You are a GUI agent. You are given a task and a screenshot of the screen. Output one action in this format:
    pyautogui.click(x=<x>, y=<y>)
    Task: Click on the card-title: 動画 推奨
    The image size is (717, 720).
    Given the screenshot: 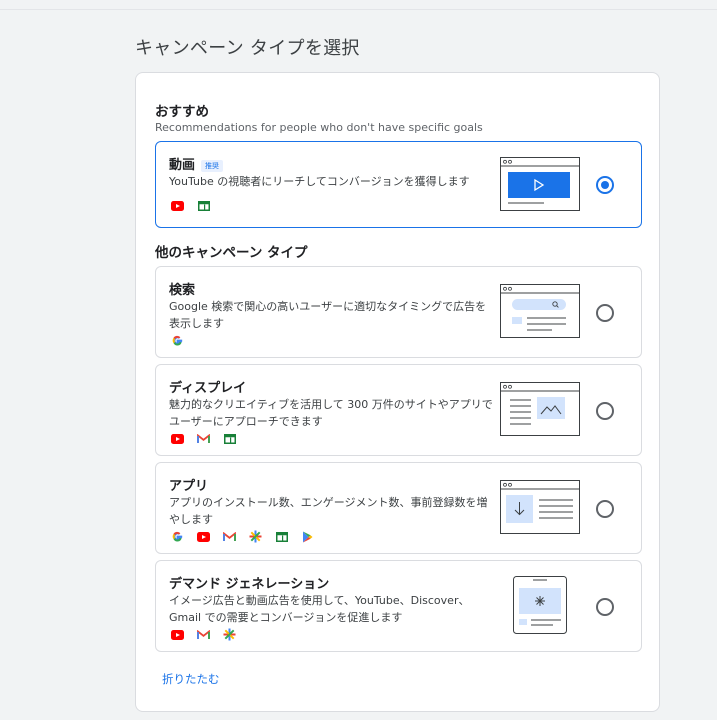 What is the action you would take?
    pyautogui.click(x=196, y=163)
    